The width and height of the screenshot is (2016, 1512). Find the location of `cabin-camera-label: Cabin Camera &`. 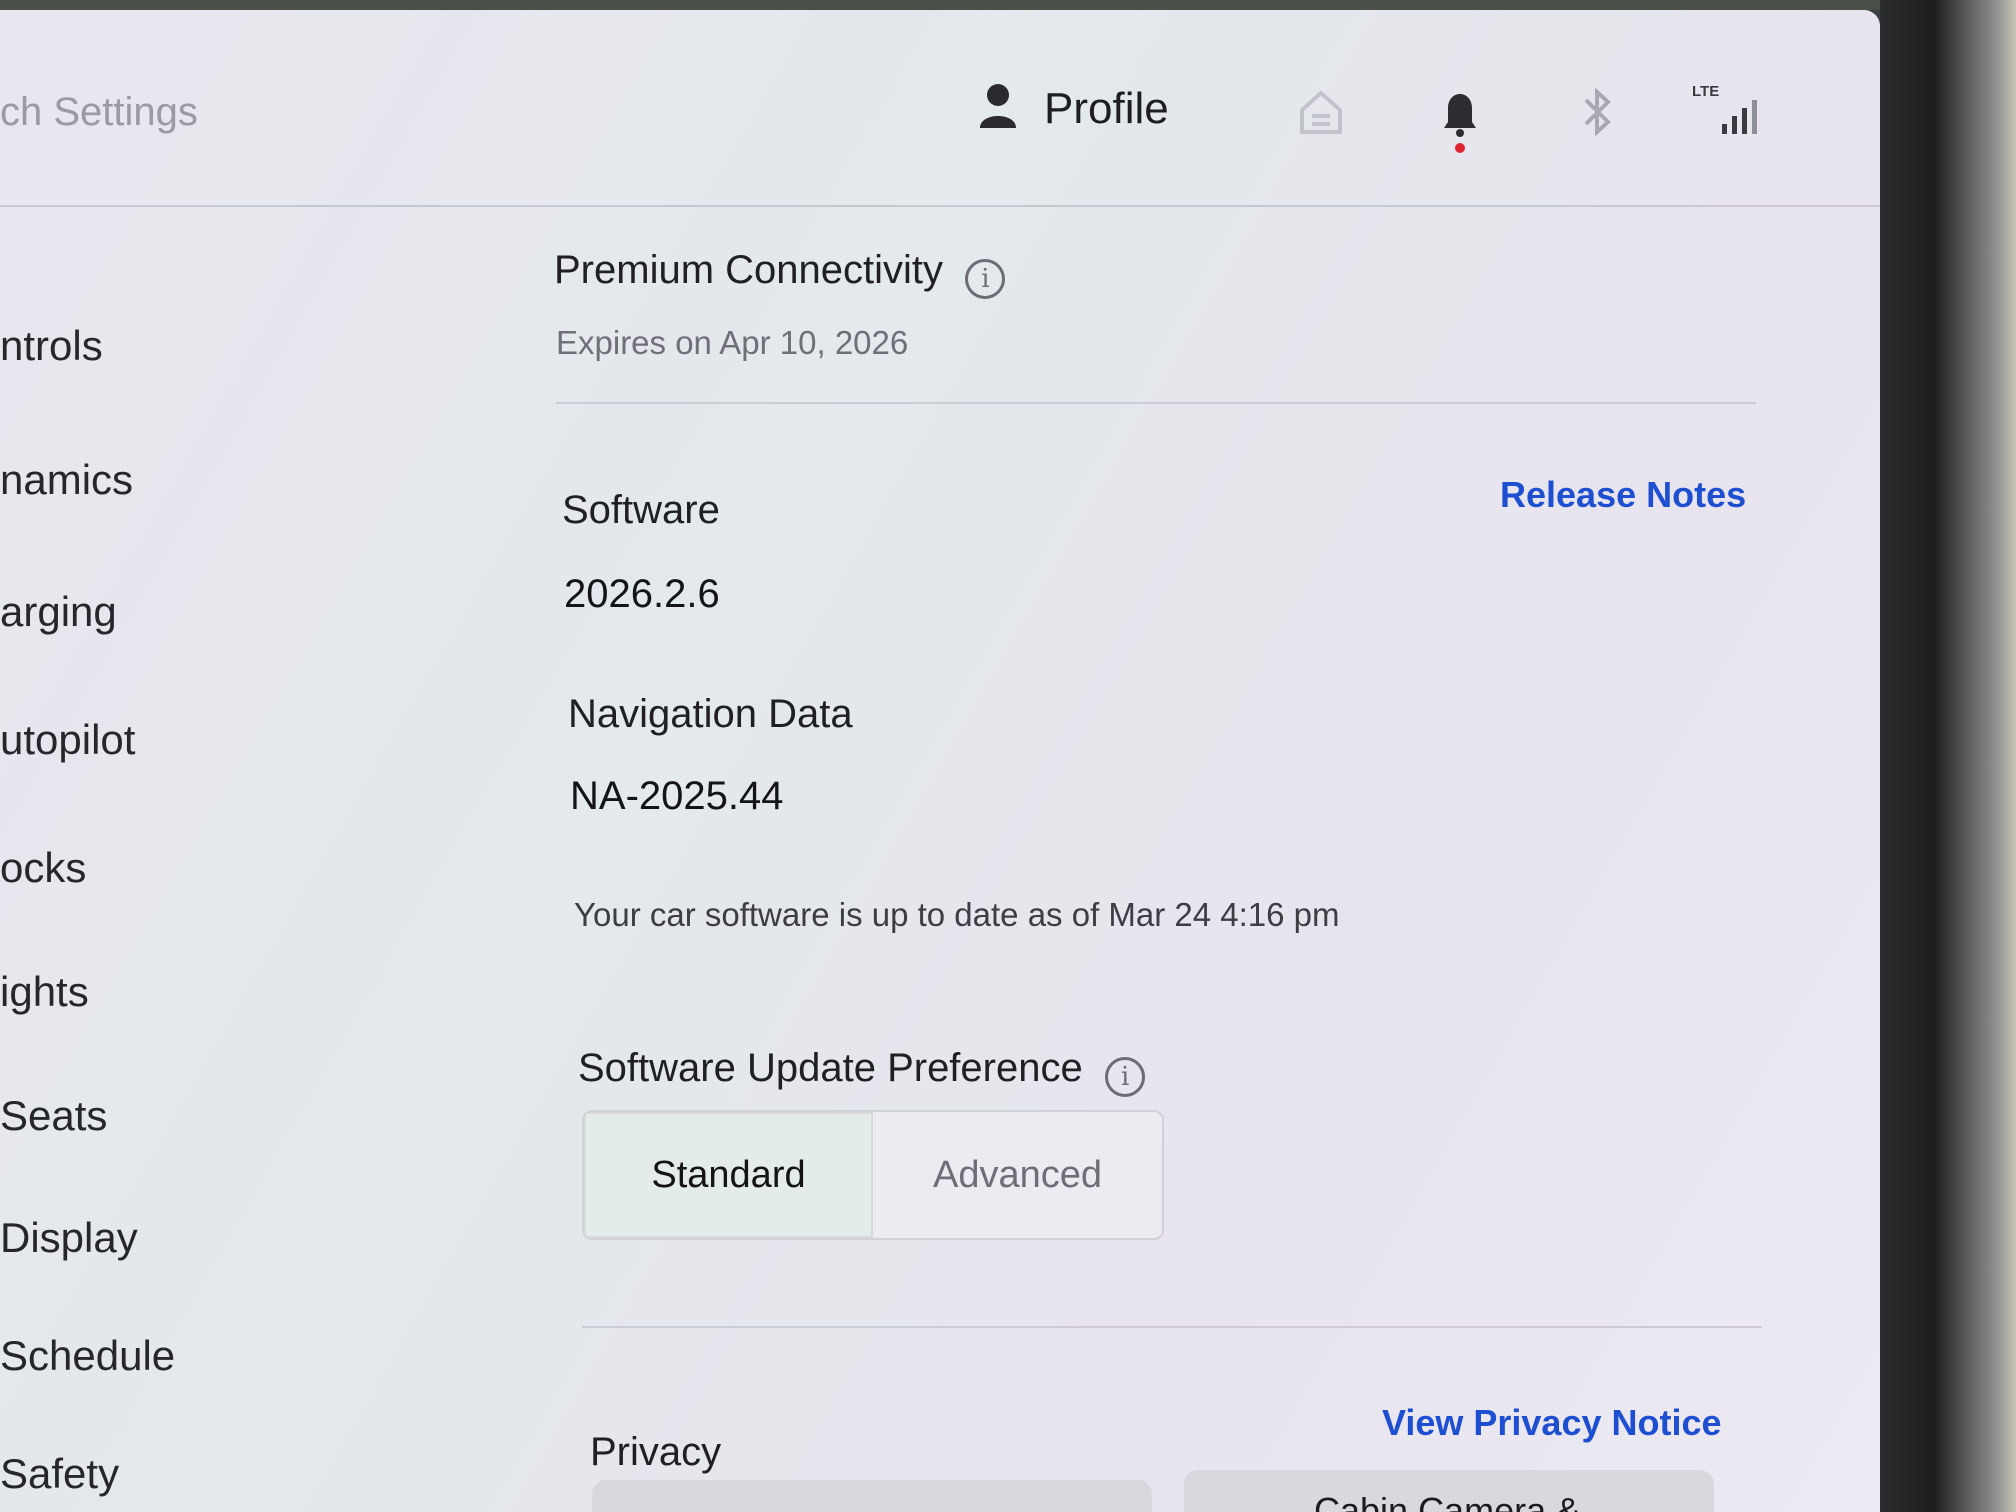

cabin-camera-label: Cabin Camera & is located at coordinates (1447, 1501).